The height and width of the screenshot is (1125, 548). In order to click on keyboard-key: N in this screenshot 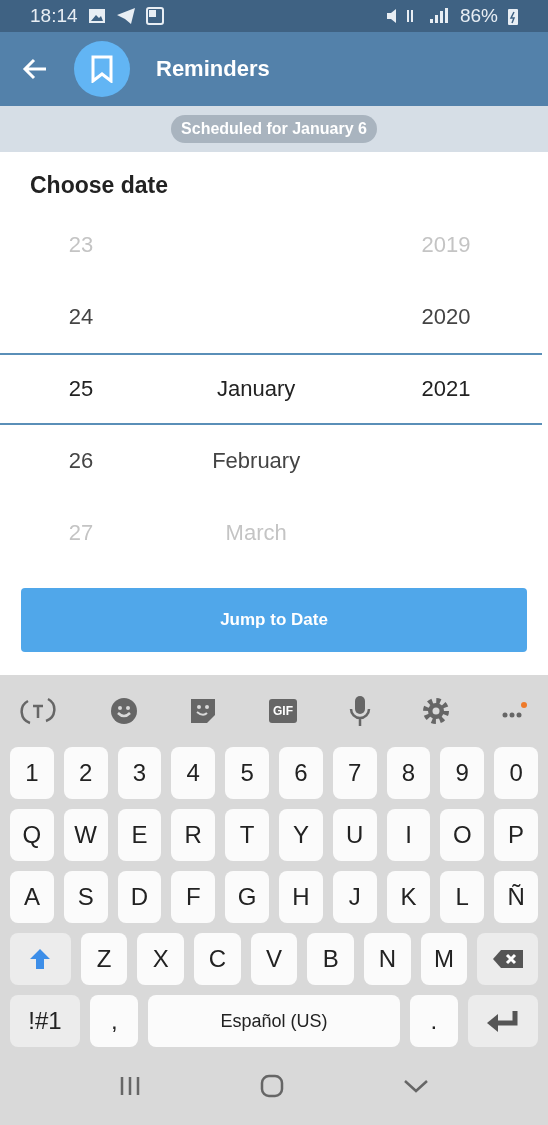, I will do `click(387, 959)`.